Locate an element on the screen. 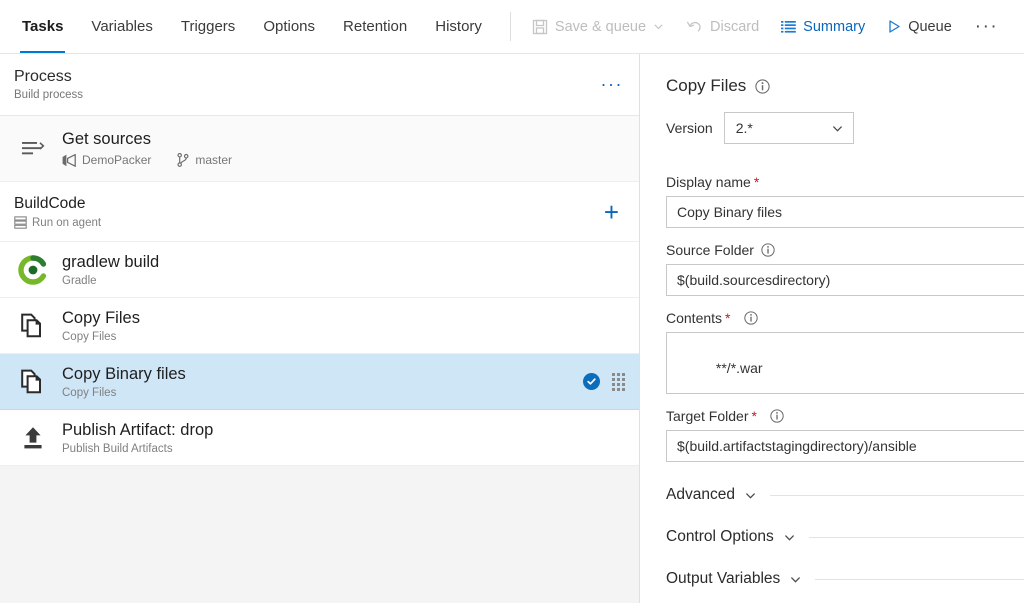  version-select: 2.* is located at coordinates (788, 128).